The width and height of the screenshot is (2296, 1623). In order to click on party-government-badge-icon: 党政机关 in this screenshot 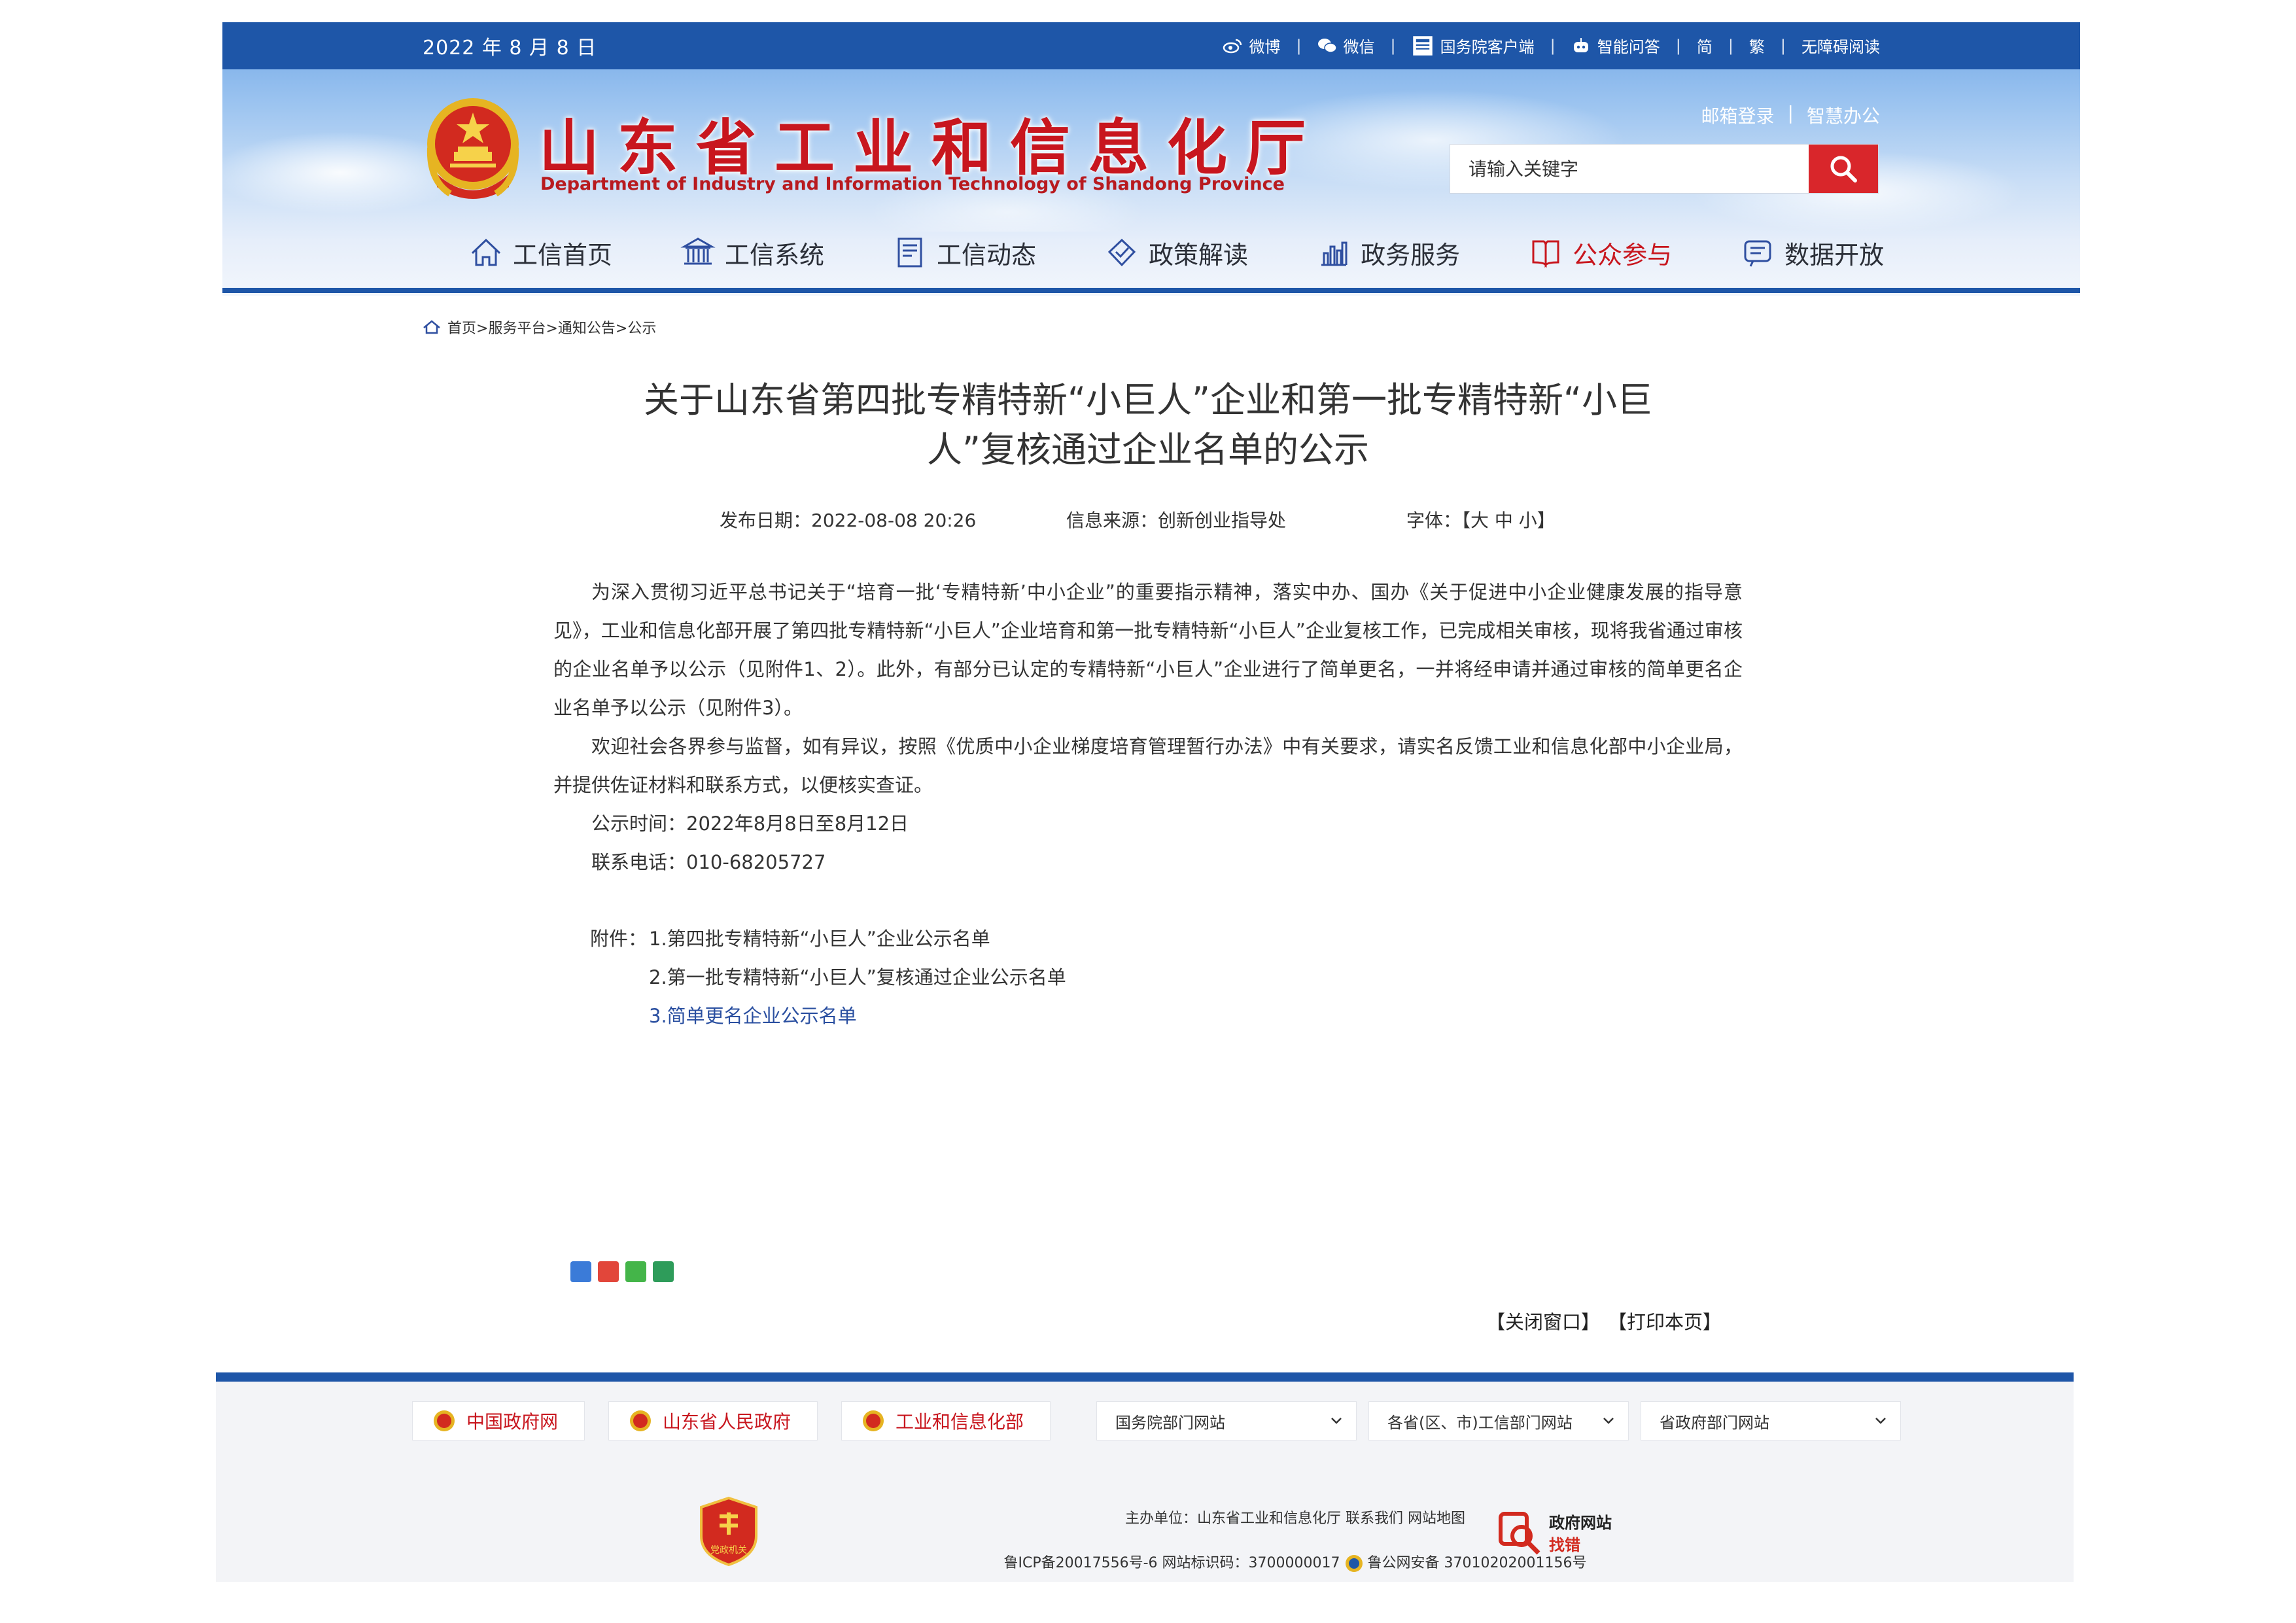, I will do `click(728, 1532)`.